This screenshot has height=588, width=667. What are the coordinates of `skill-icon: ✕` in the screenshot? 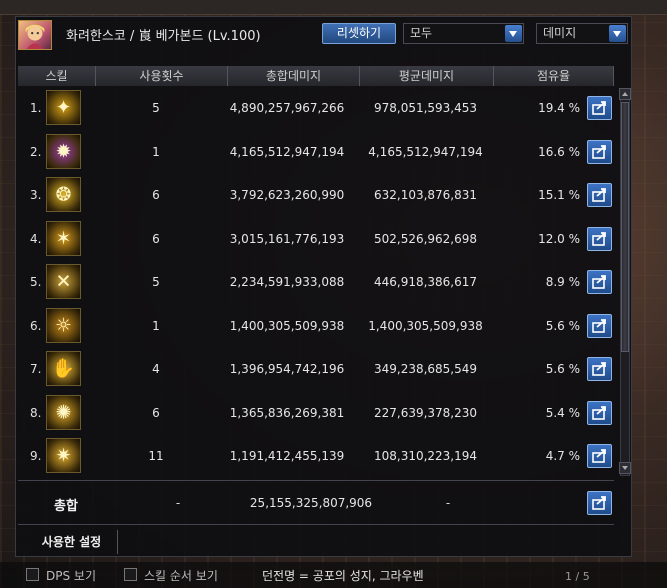 It's located at (63, 281).